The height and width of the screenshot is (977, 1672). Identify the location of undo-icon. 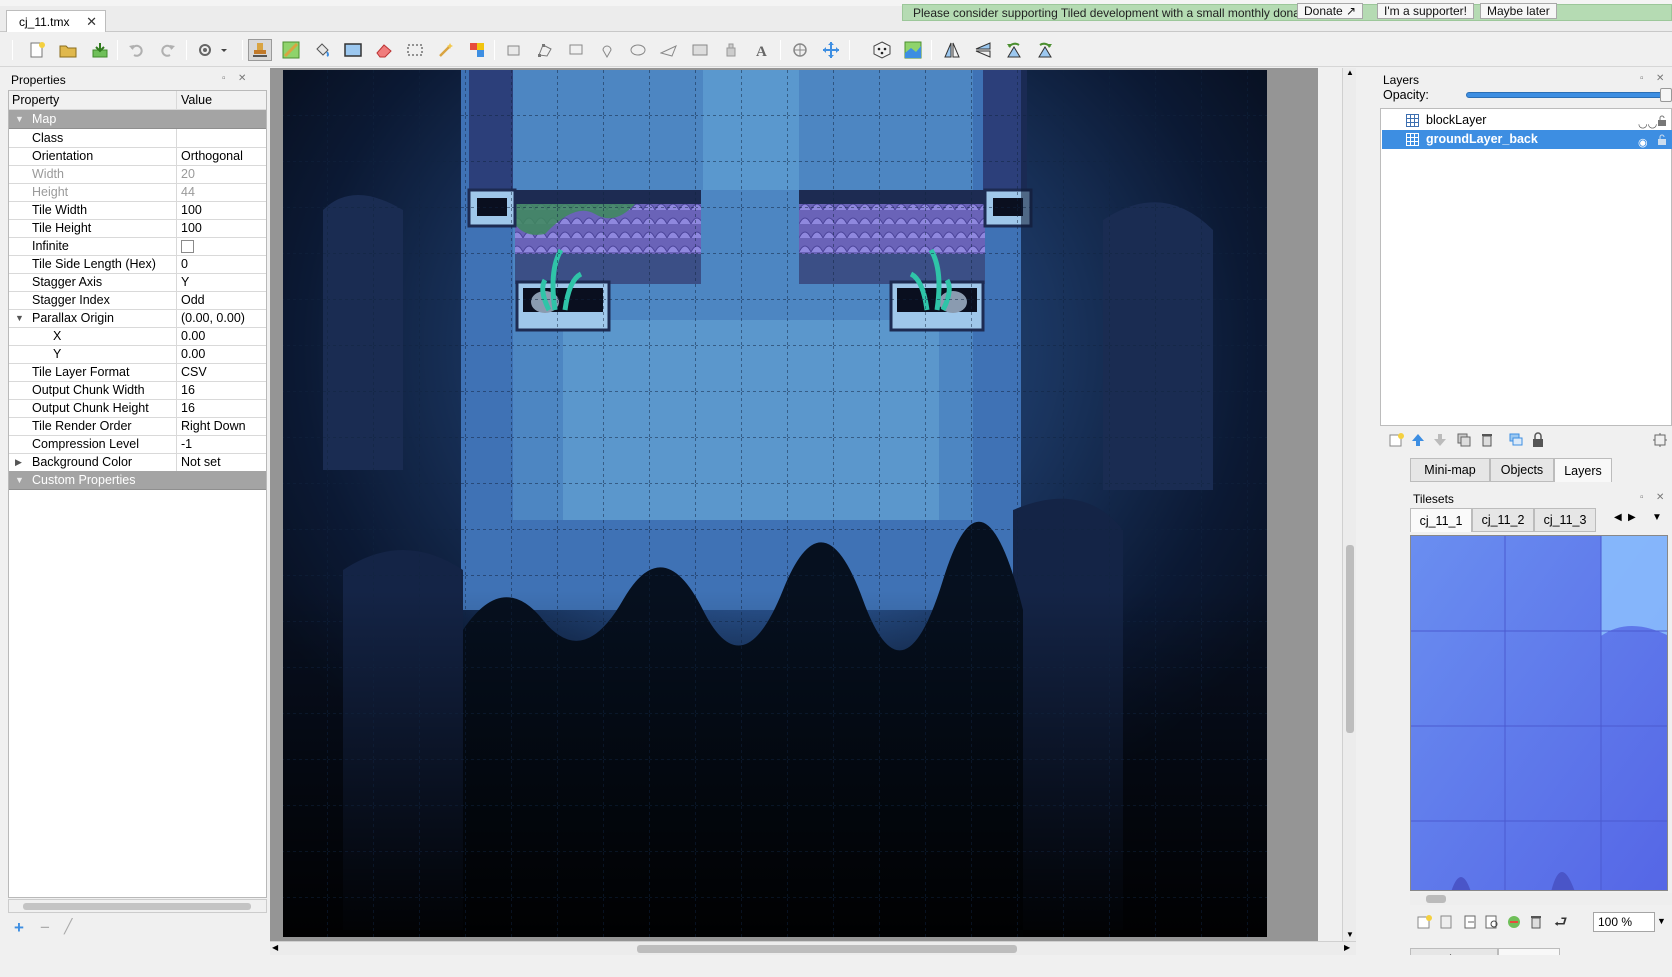
(136, 50).